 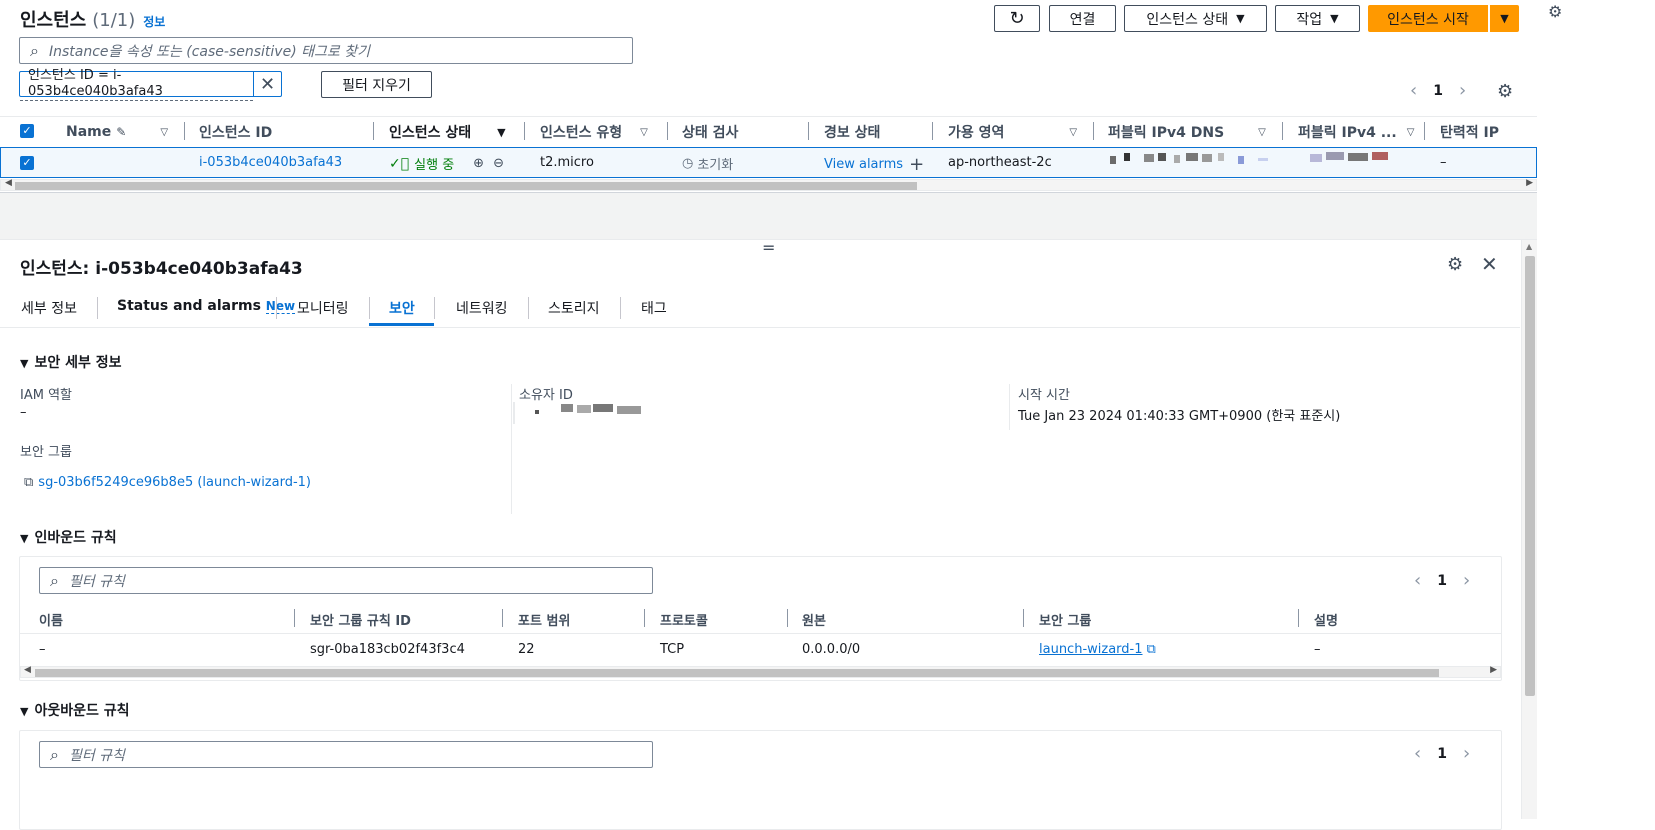 I want to click on col-elastic-ip: 탄력적 IP, so click(x=1469, y=132).